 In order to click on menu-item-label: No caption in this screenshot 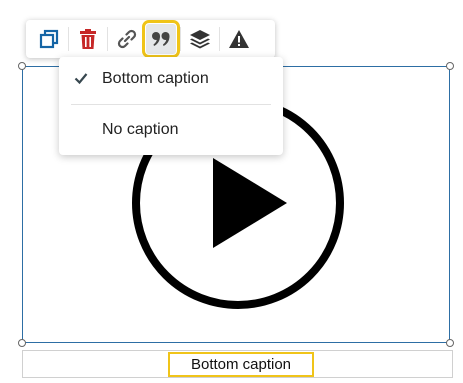, I will do `click(140, 129)`.